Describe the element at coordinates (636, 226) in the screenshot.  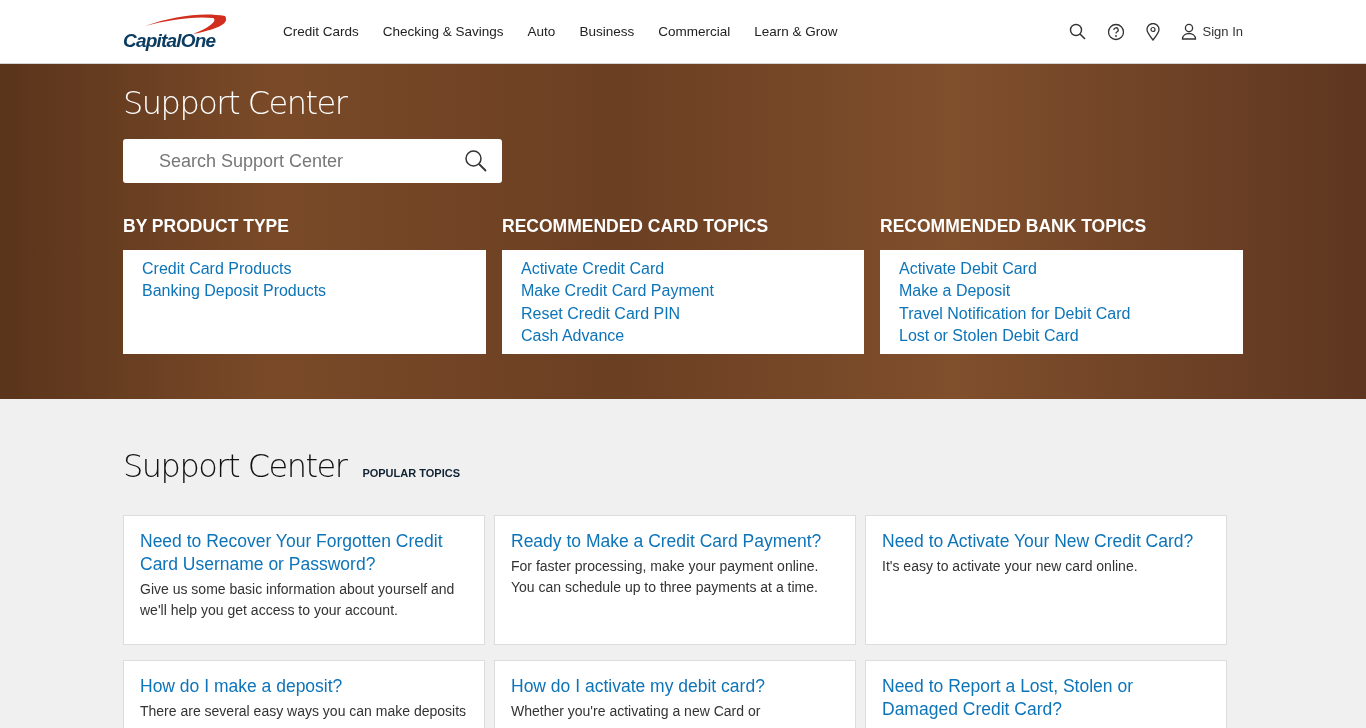
I see `topic-heading: RECOMMENDED CARD TOPICS` at that location.